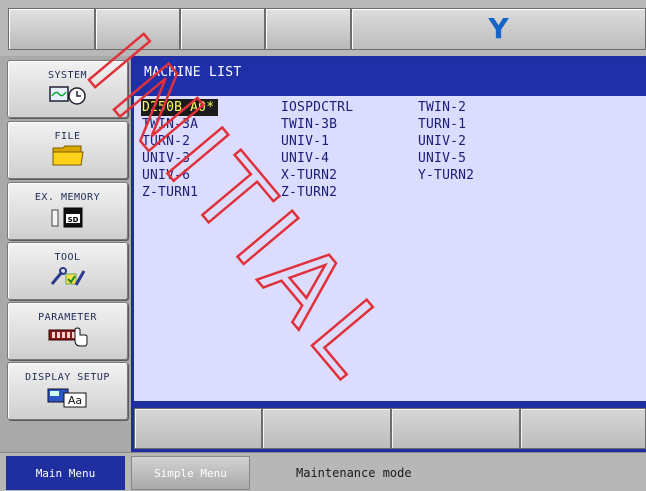 This screenshot has height=491, width=646. Describe the element at coordinates (170, 124) in the screenshot. I see `machine-item: TWIN-3A` at that location.